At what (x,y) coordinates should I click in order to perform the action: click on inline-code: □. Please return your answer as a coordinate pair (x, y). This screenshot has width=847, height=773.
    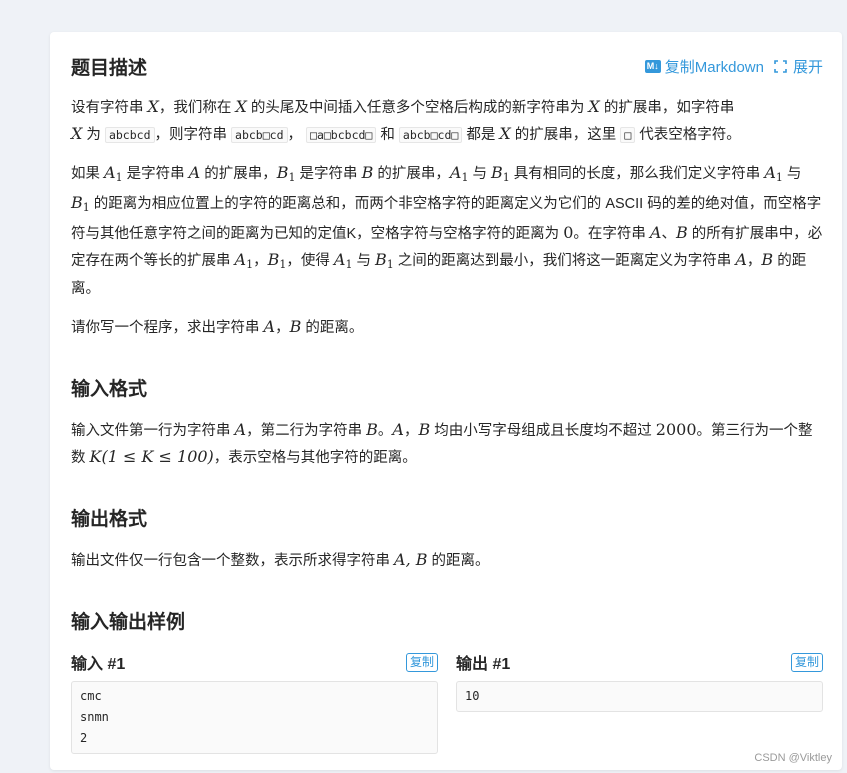
    Looking at the image, I should click on (628, 135).